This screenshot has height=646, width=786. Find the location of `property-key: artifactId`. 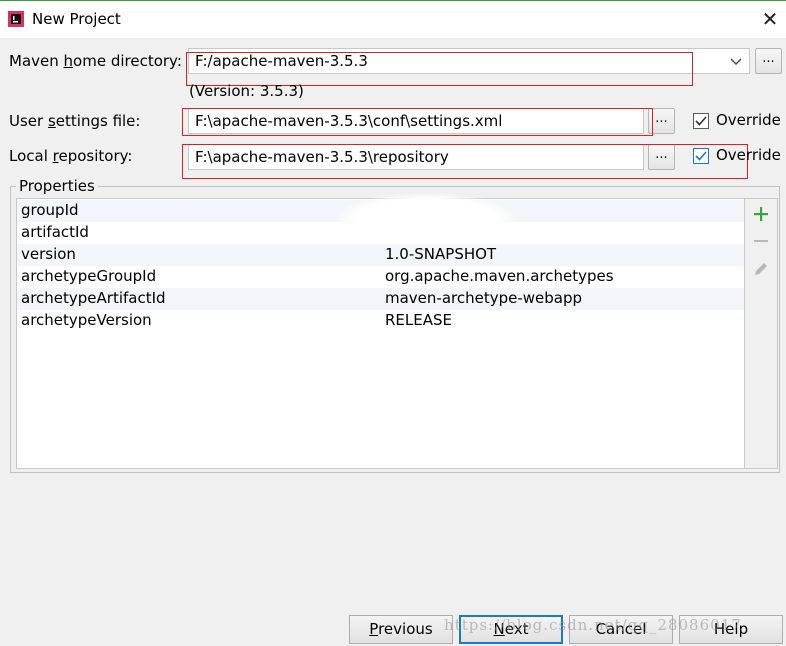

property-key: artifactId is located at coordinates (55, 232).